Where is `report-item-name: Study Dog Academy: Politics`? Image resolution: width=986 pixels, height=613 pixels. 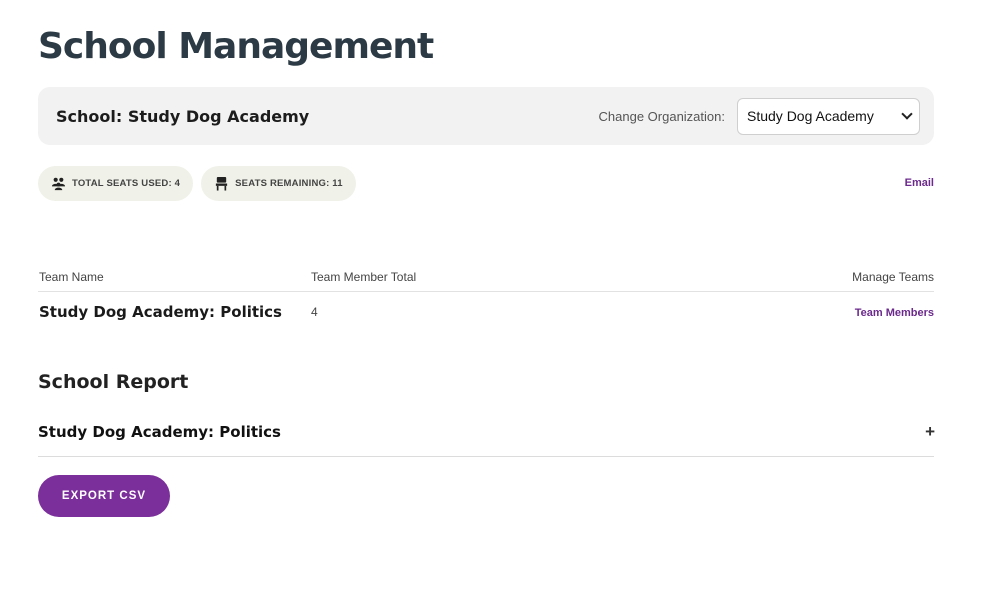 report-item-name: Study Dog Academy: Politics is located at coordinates (159, 432).